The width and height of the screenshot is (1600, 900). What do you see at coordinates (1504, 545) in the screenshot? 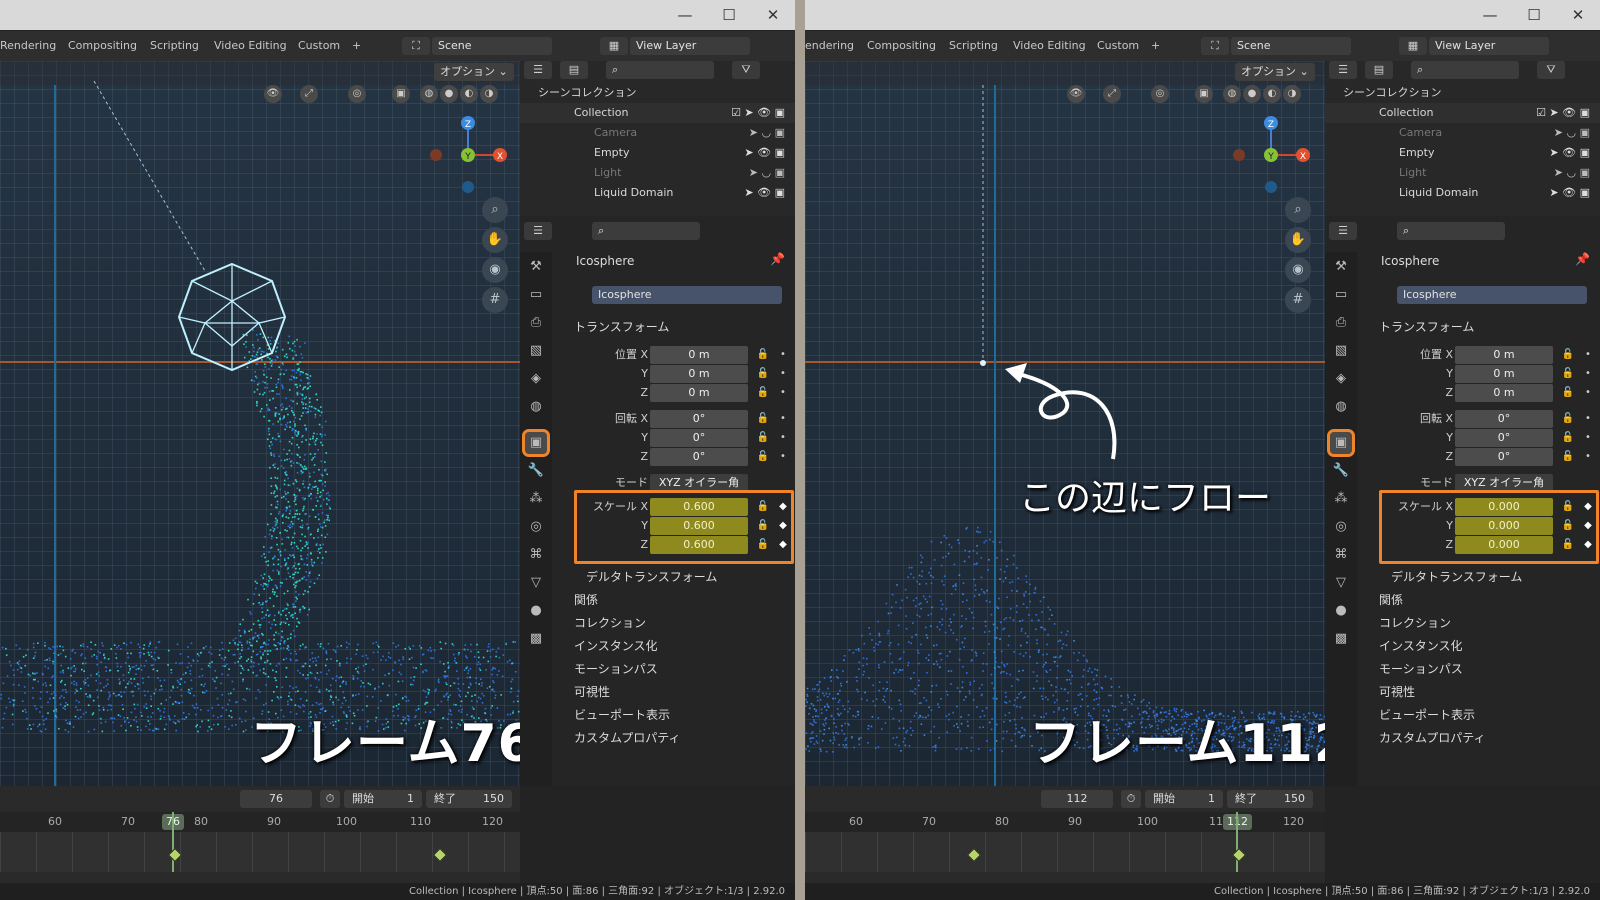
I see `scale-z-field: 0.000` at bounding box center [1504, 545].